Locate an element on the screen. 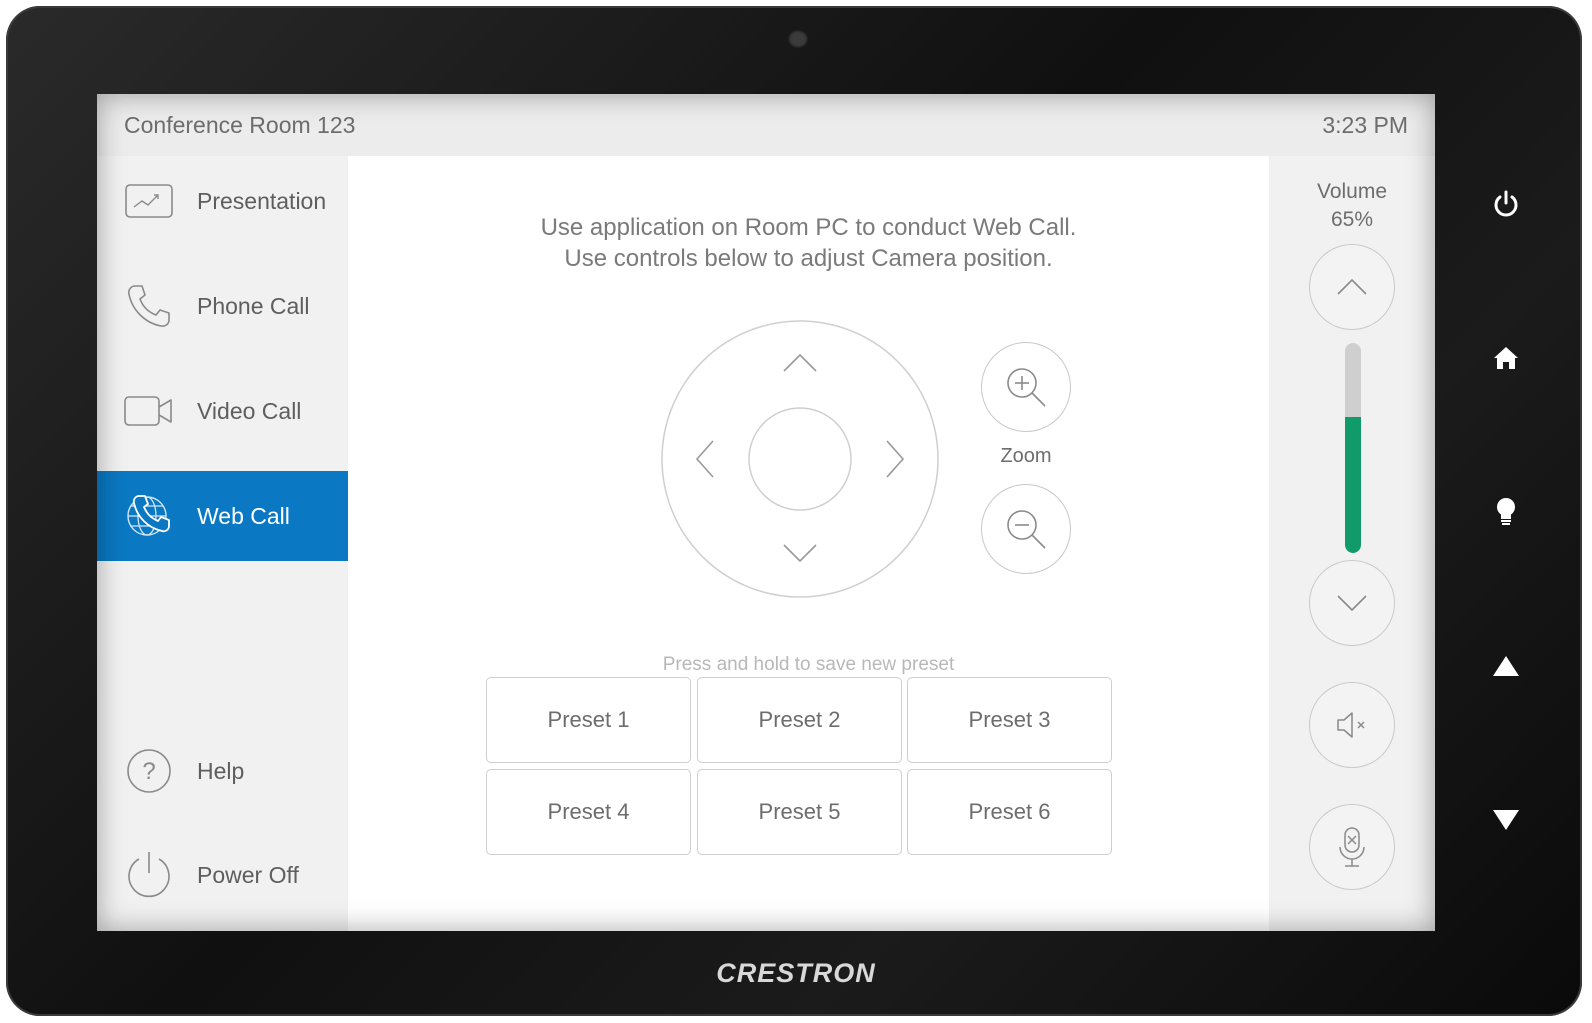 This screenshot has width=1592, height=1023. presentation-icon is located at coordinates (149, 201).